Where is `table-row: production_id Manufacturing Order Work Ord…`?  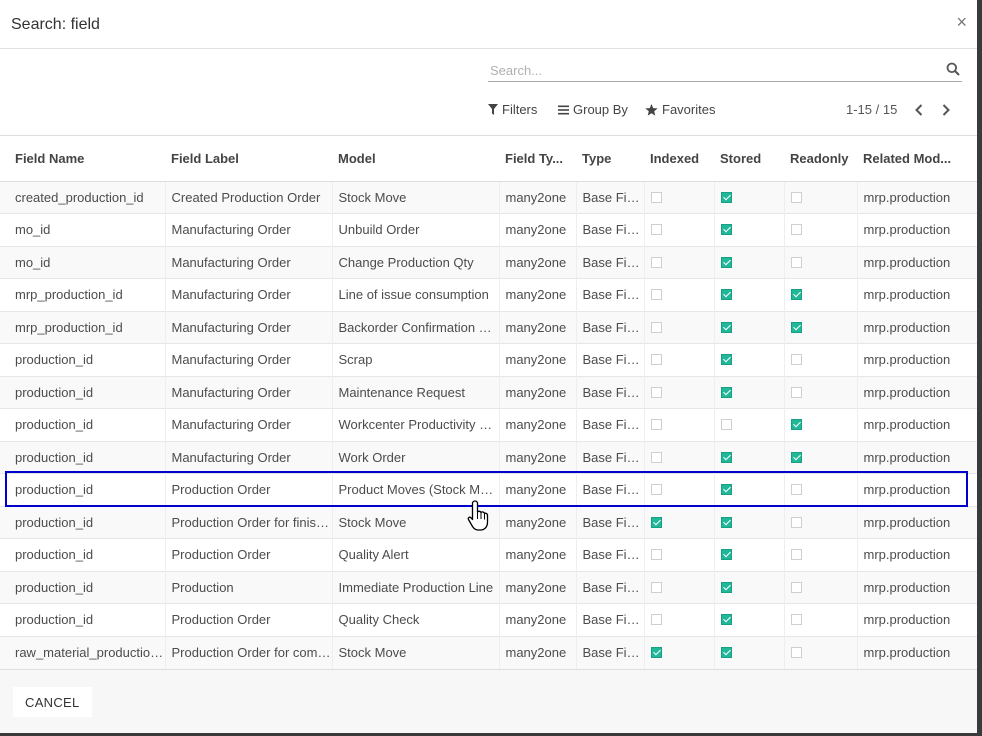
table-row: production_id Manufacturing Order Work Ord… is located at coordinates (488, 457).